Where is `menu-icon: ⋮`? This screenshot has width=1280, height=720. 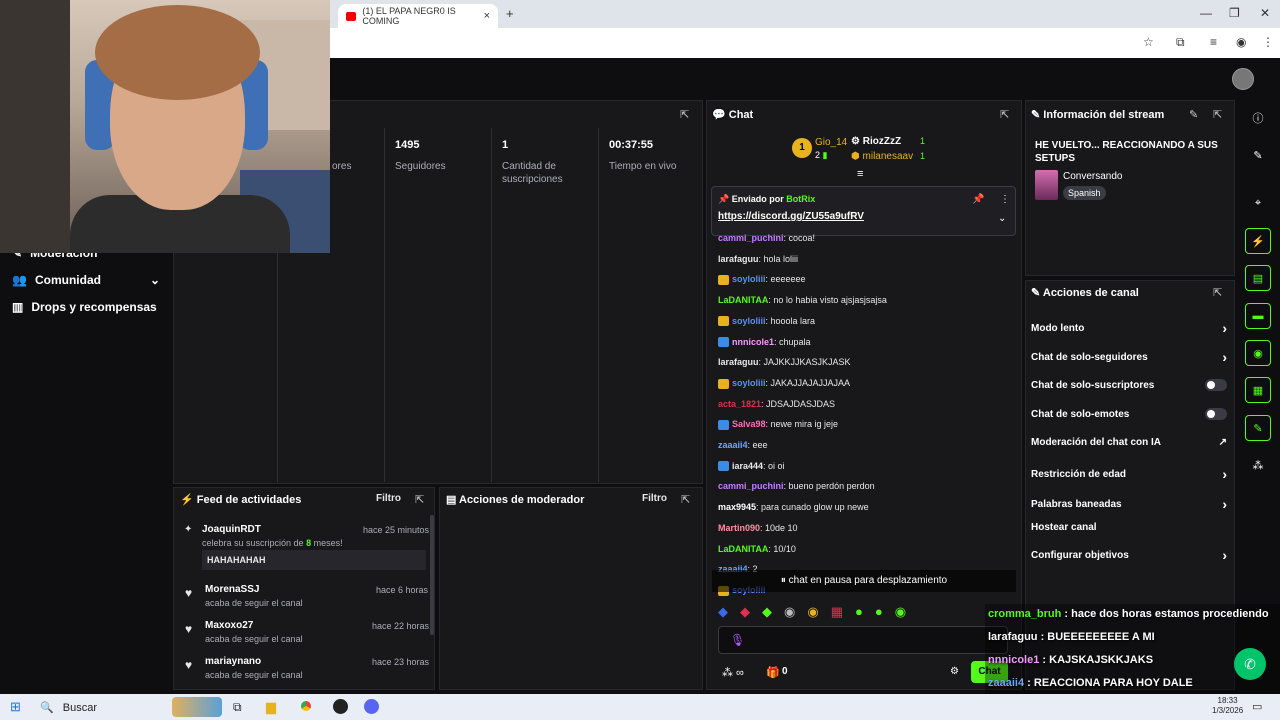 menu-icon: ⋮ is located at coordinates (1268, 42).